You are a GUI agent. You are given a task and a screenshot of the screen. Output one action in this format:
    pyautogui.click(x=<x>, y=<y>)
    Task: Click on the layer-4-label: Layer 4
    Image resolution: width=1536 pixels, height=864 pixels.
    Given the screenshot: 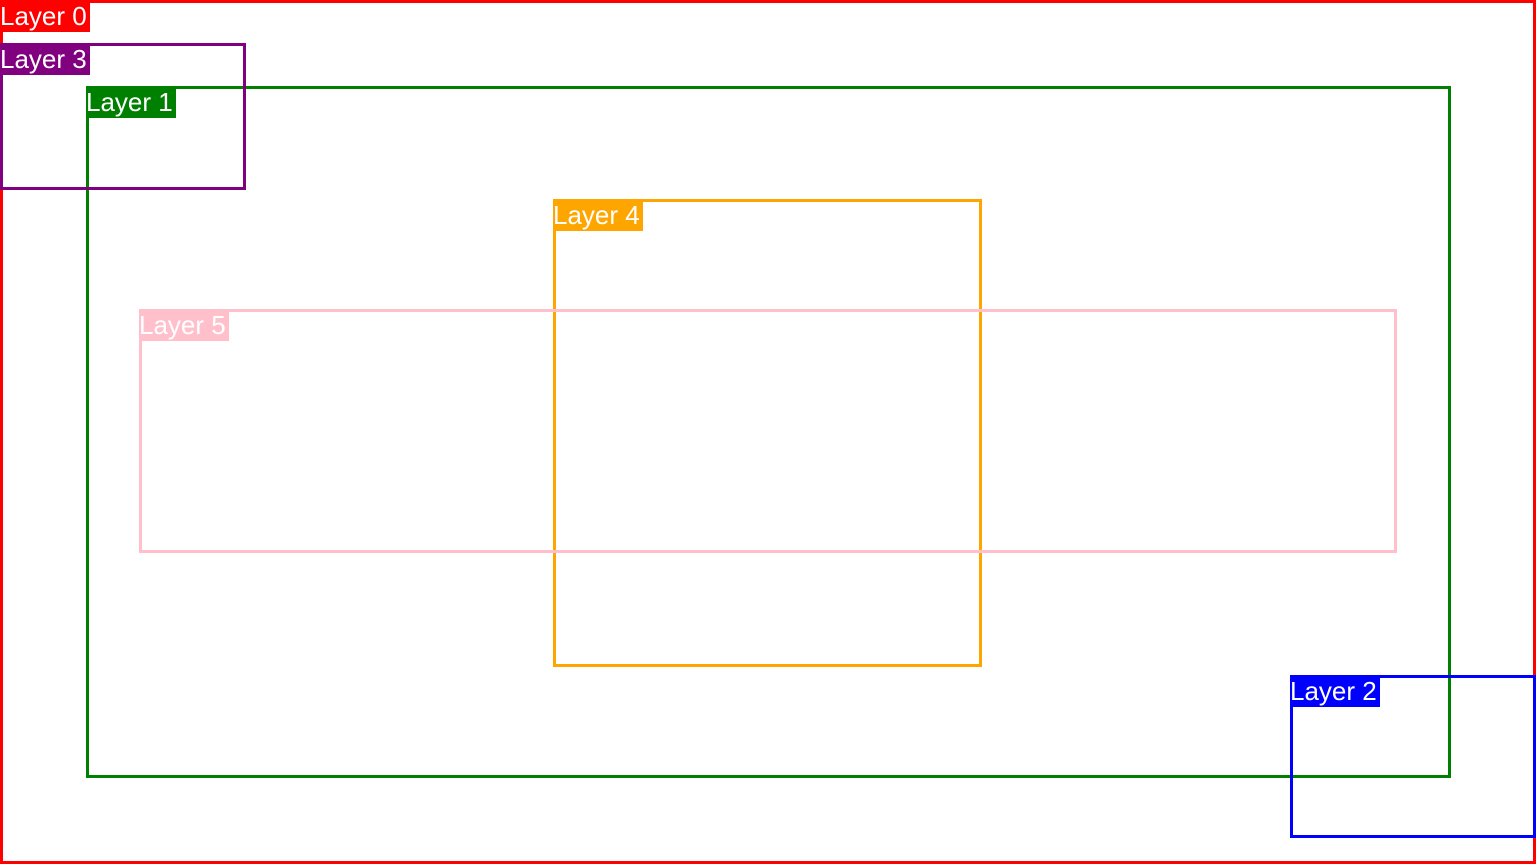 What is the action you would take?
    pyautogui.click(x=598, y=215)
    